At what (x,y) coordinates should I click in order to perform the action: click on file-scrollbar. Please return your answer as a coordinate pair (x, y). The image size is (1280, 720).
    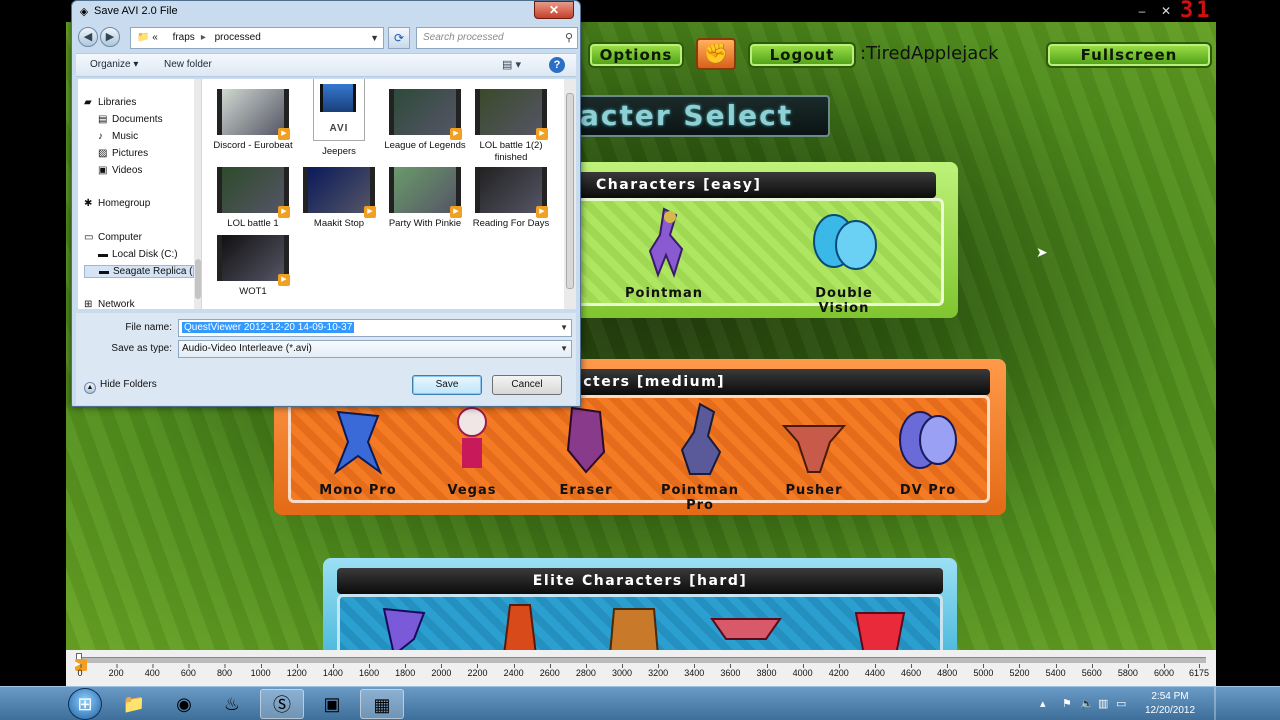
    Looking at the image, I should click on (570, 194).